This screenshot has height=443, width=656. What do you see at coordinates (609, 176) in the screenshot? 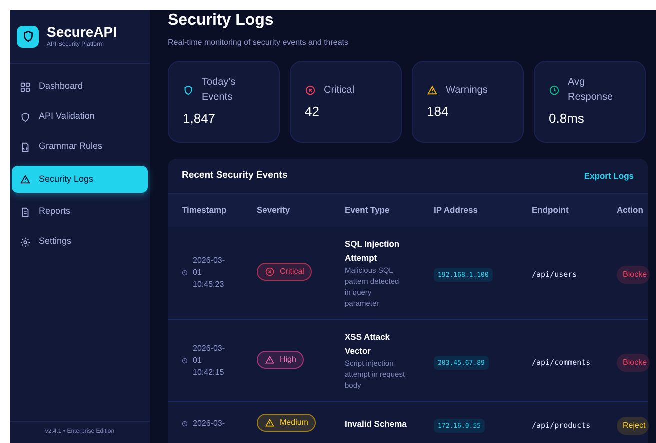
I see `export-logs-link: Export Logs` at bounding box center [609, 176].